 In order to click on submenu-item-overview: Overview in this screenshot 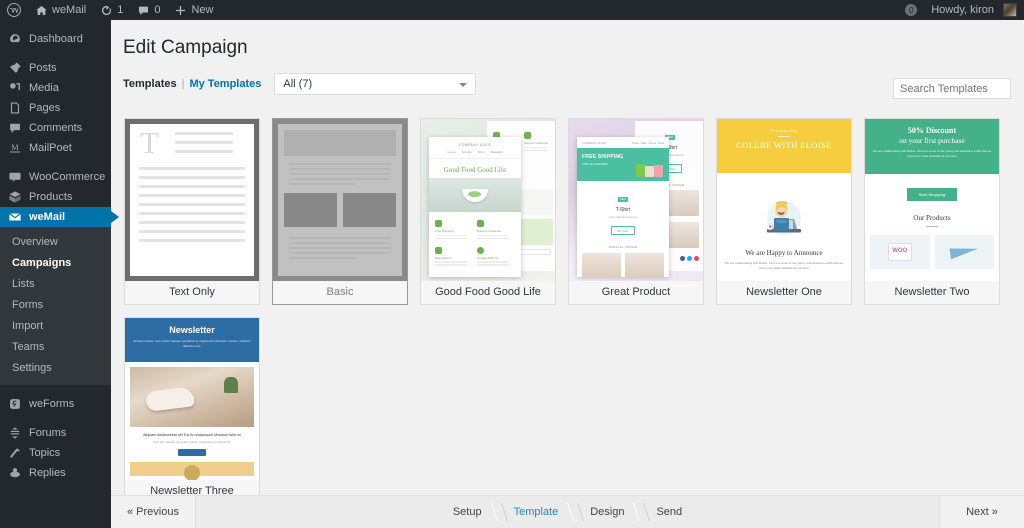, I will do `click(55, 242)`.